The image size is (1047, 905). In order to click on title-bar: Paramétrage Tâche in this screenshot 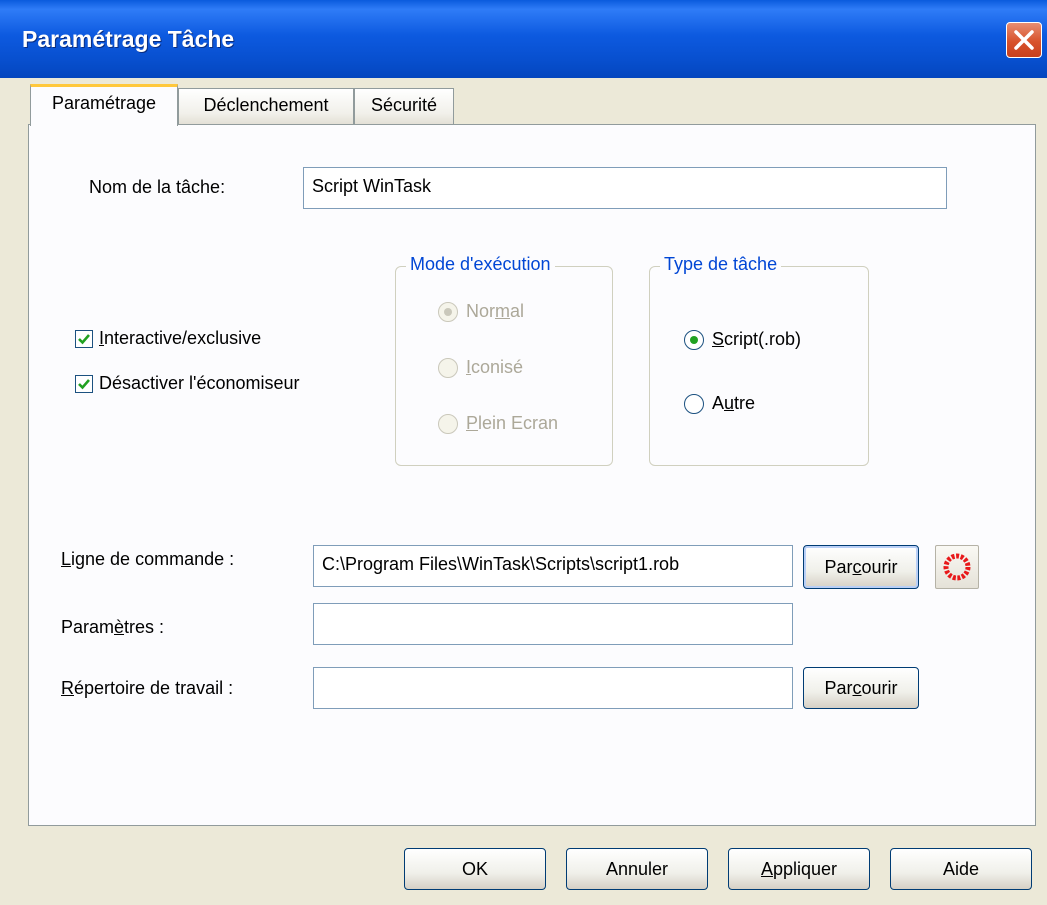, I will do `click(523, 39)`.